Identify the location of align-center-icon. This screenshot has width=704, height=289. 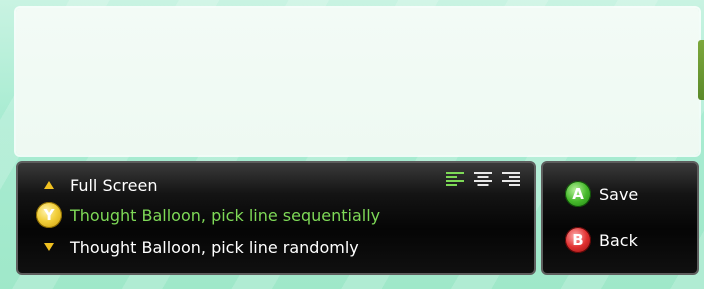
(483, 179).